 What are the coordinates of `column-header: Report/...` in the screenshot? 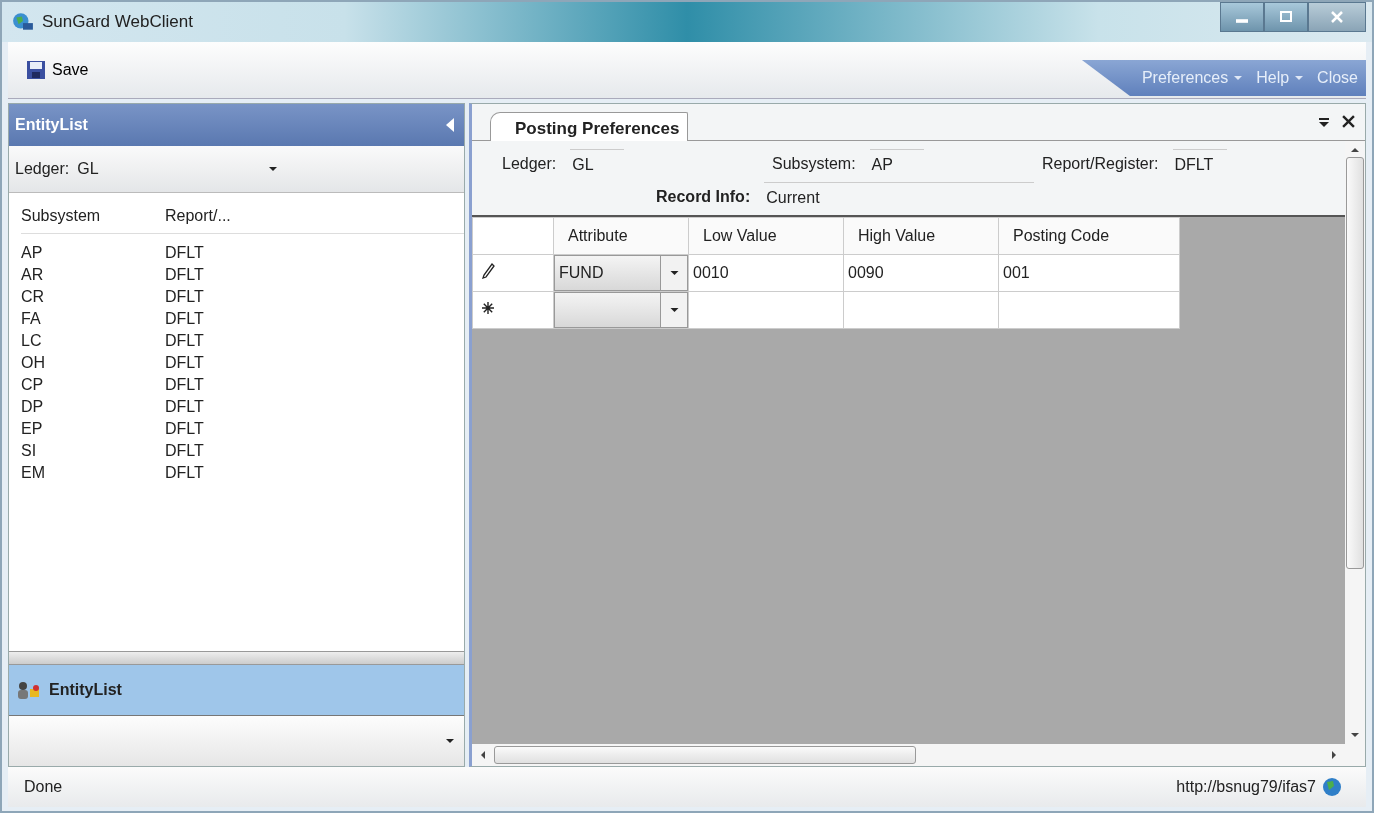 It's located at (237, 216).